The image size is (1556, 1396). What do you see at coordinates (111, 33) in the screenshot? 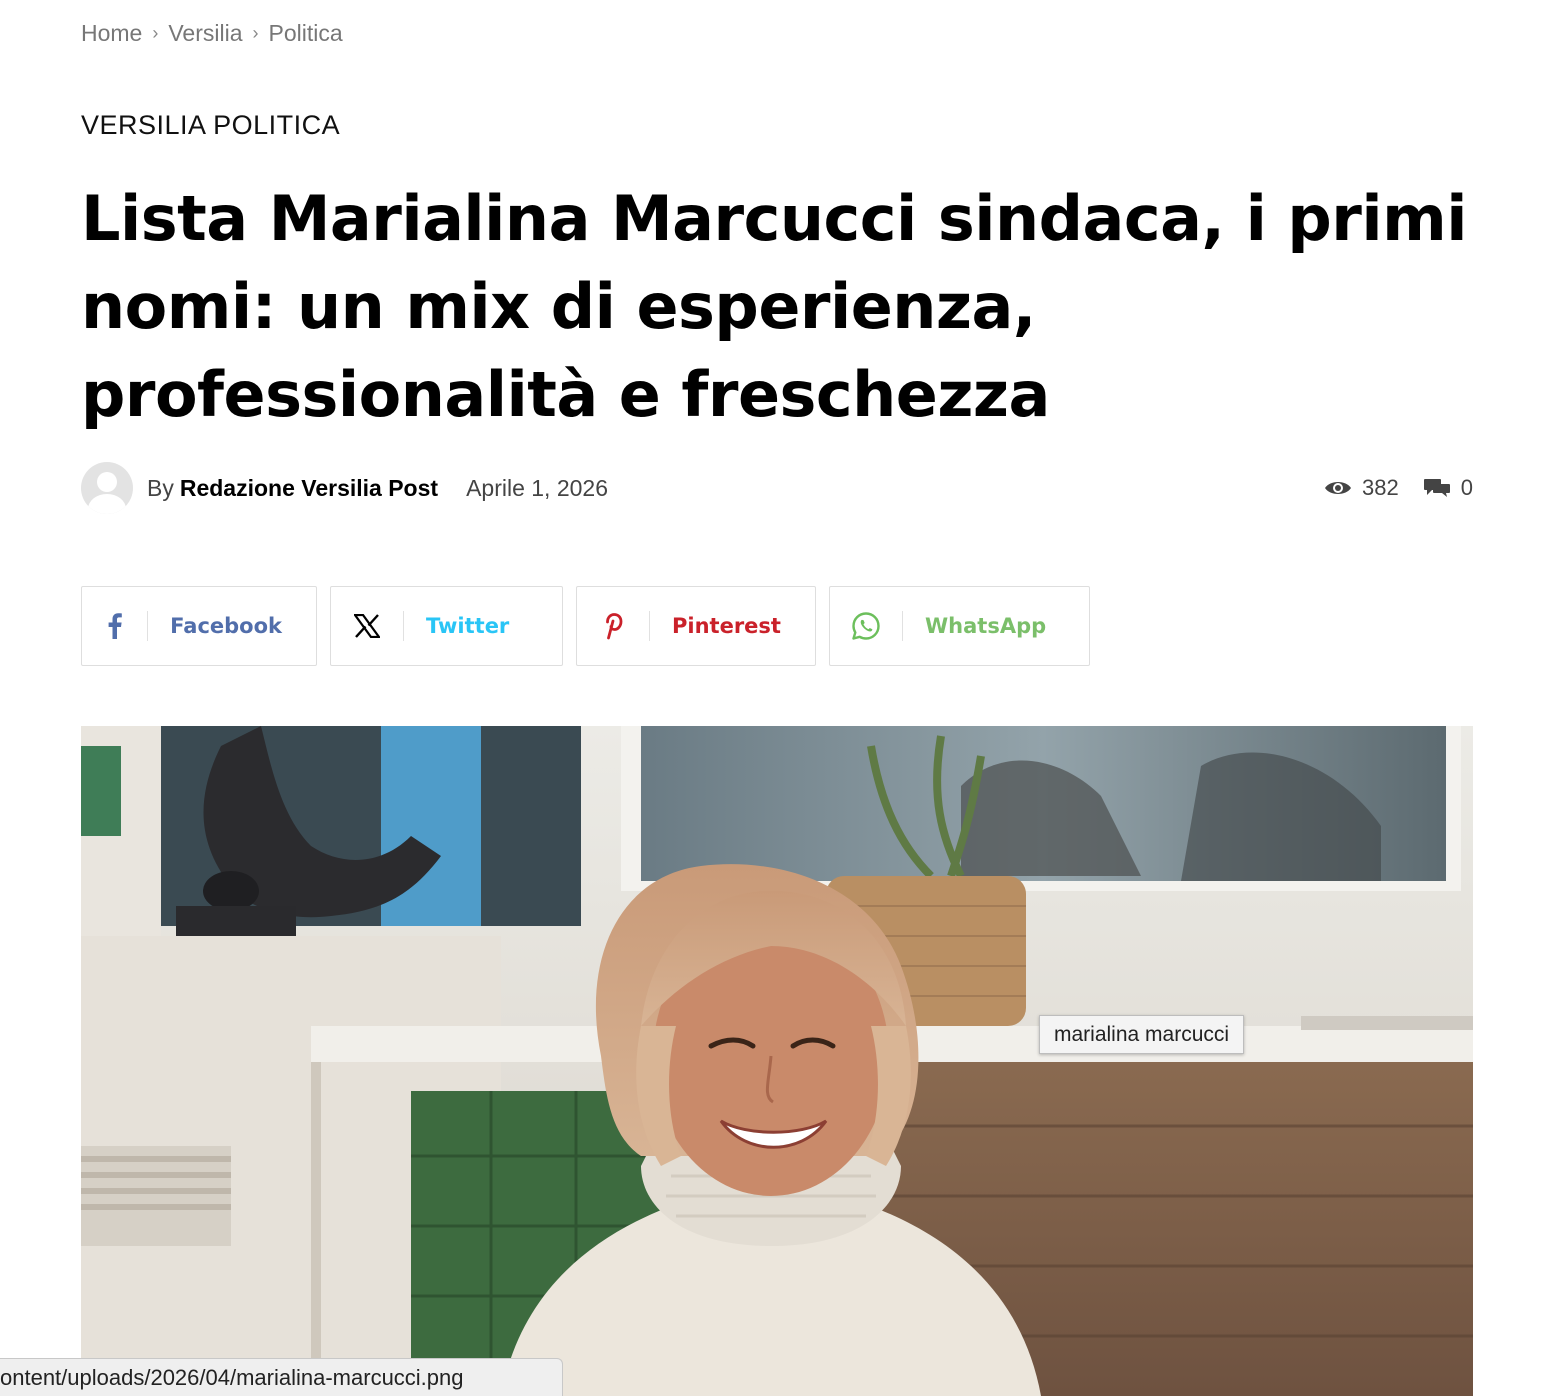
I see `breadcrumb-home-link: Home` at bounding box center [111, 33].